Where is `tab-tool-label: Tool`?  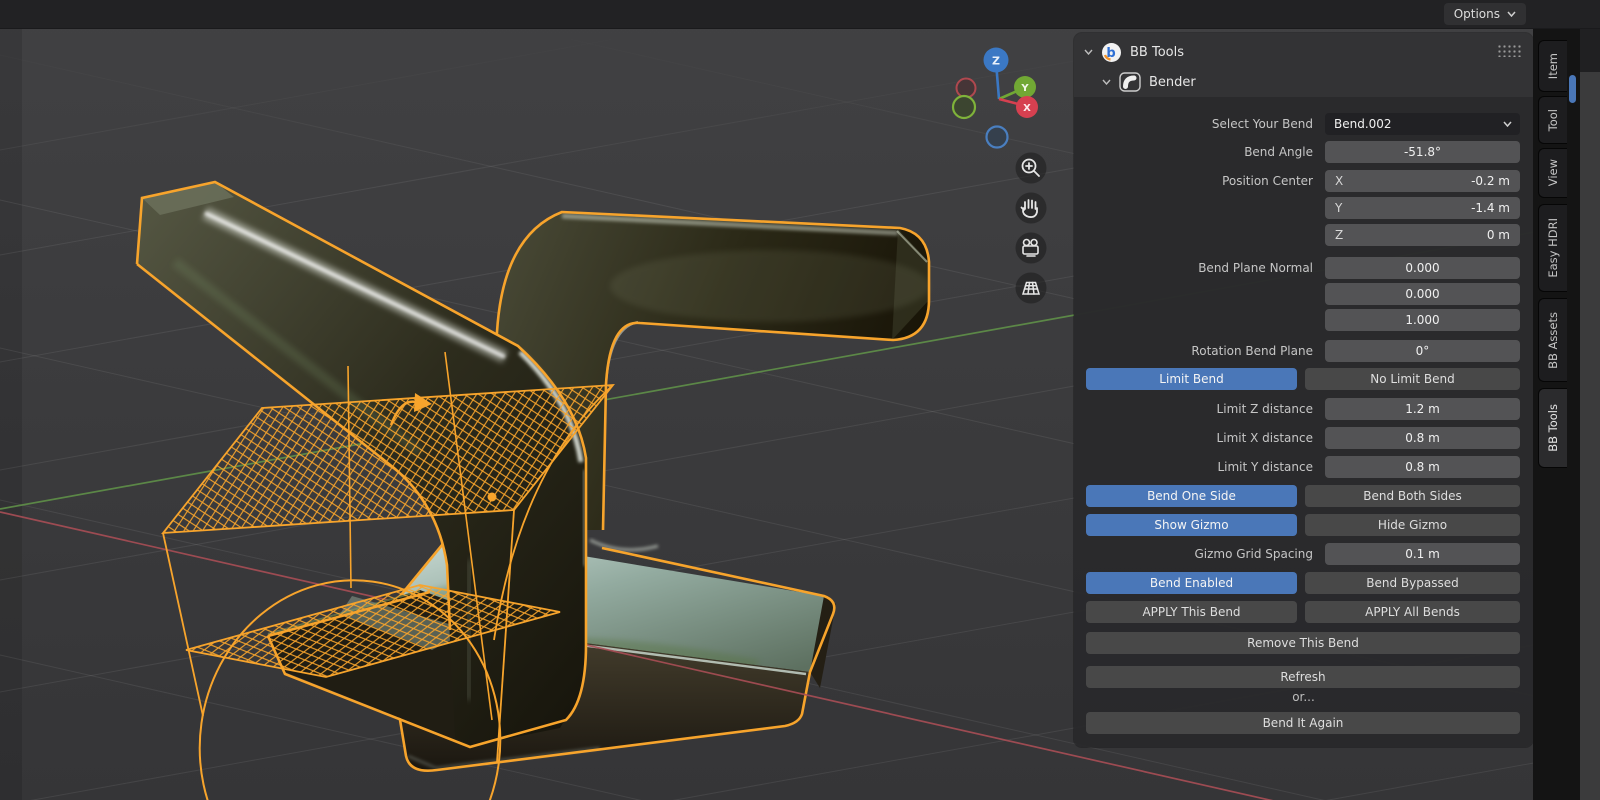
tab-tool-label: Tool is located at coordinates (1553, 120).